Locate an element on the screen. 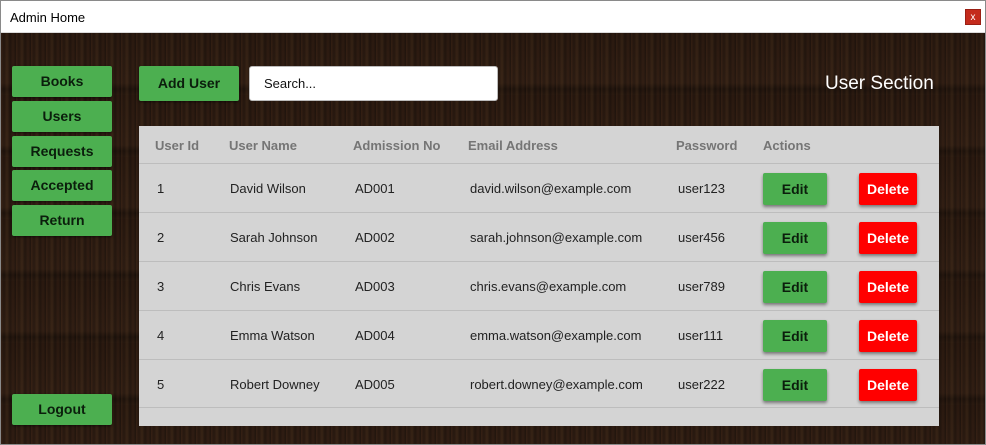 The image size is (986, 445). cell-password: user456 is located at coordinates (701, 237).